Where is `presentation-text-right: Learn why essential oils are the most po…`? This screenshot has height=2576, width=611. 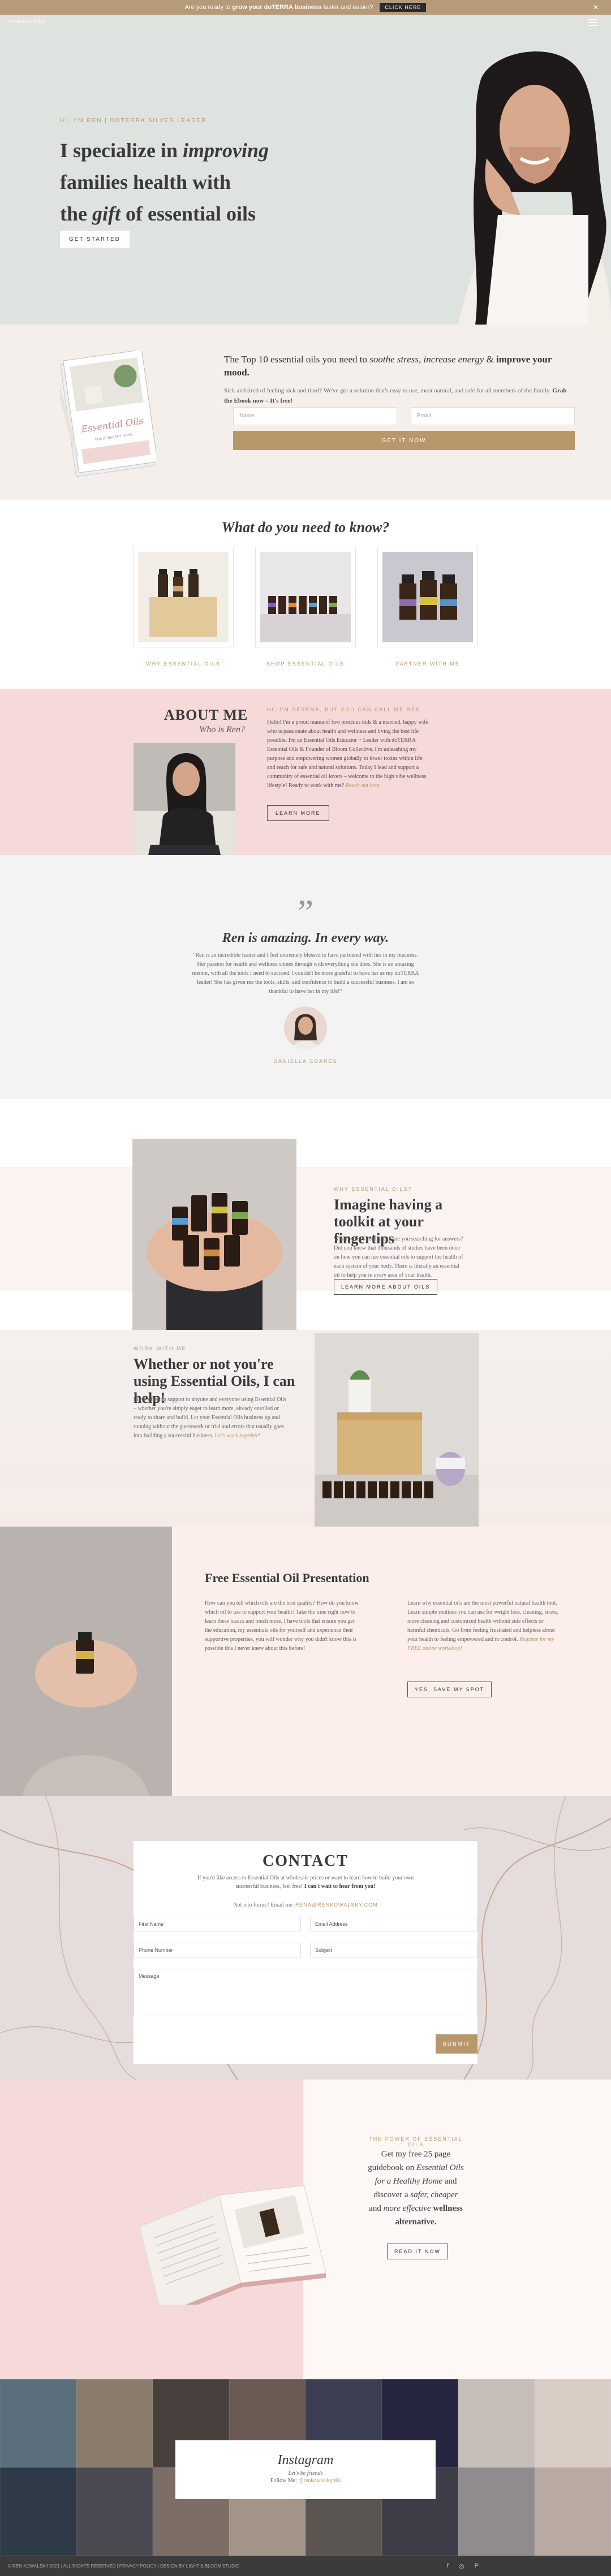 presentation-text-right: Learn why essential oils are the most po… is located at coordinates (483, 1626).